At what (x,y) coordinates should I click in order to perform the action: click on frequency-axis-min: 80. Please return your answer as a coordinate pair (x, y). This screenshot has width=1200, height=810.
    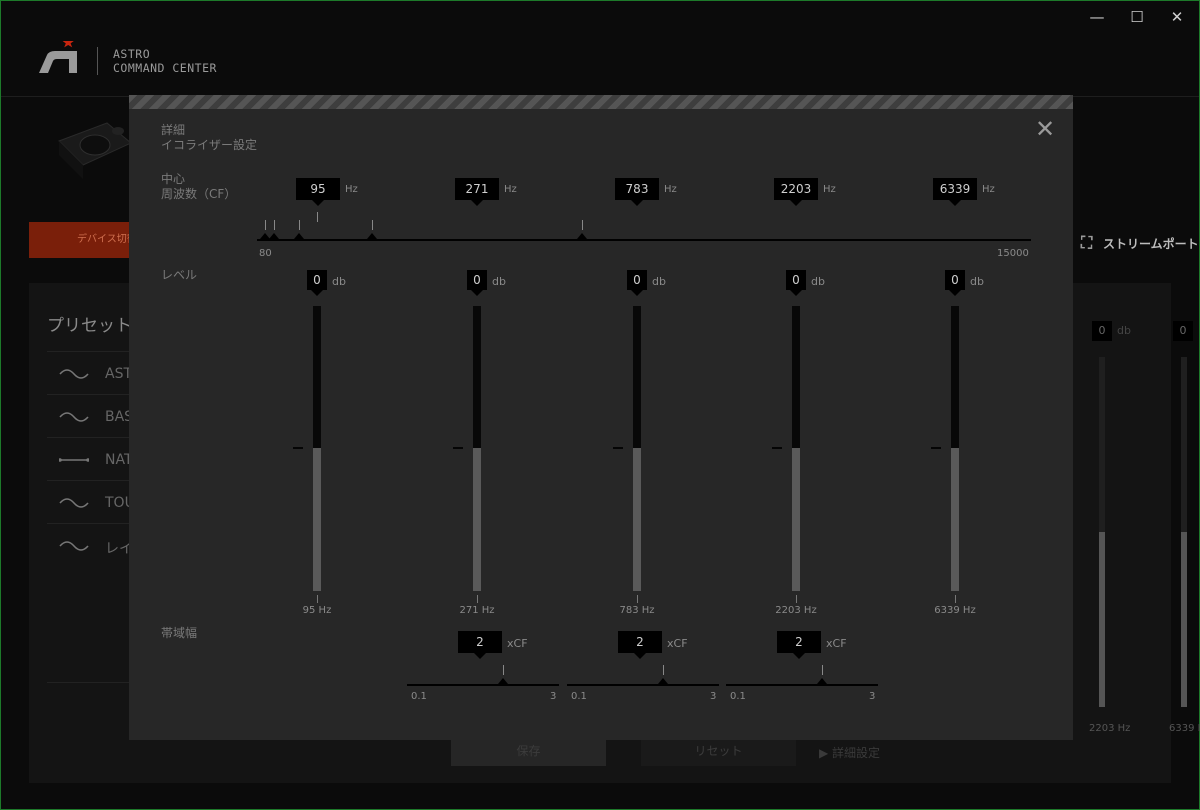
    Looking at the image, I should click on (265, 253).